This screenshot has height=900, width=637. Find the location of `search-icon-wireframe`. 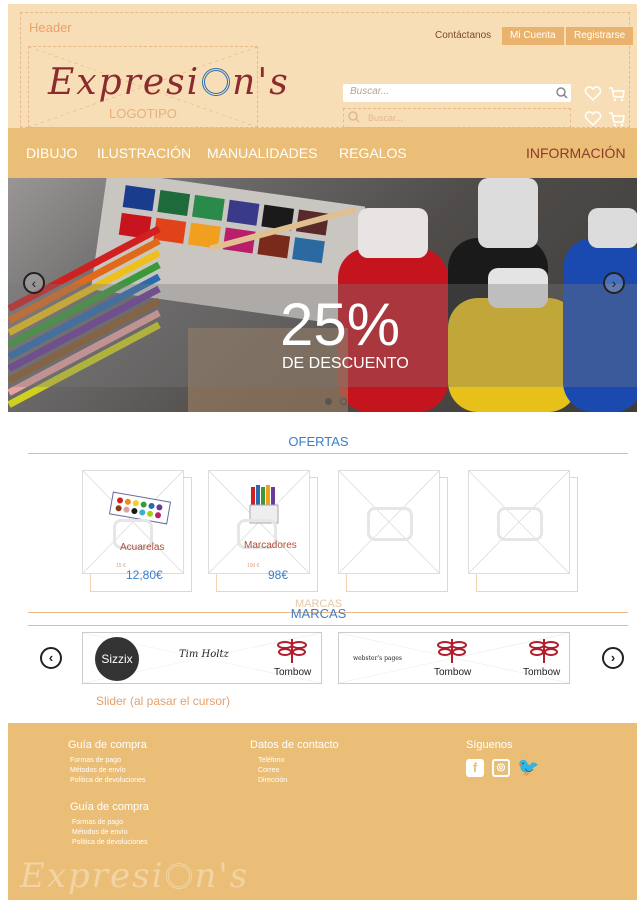

search-icon-wireframe is located at coordinates (354, 117).